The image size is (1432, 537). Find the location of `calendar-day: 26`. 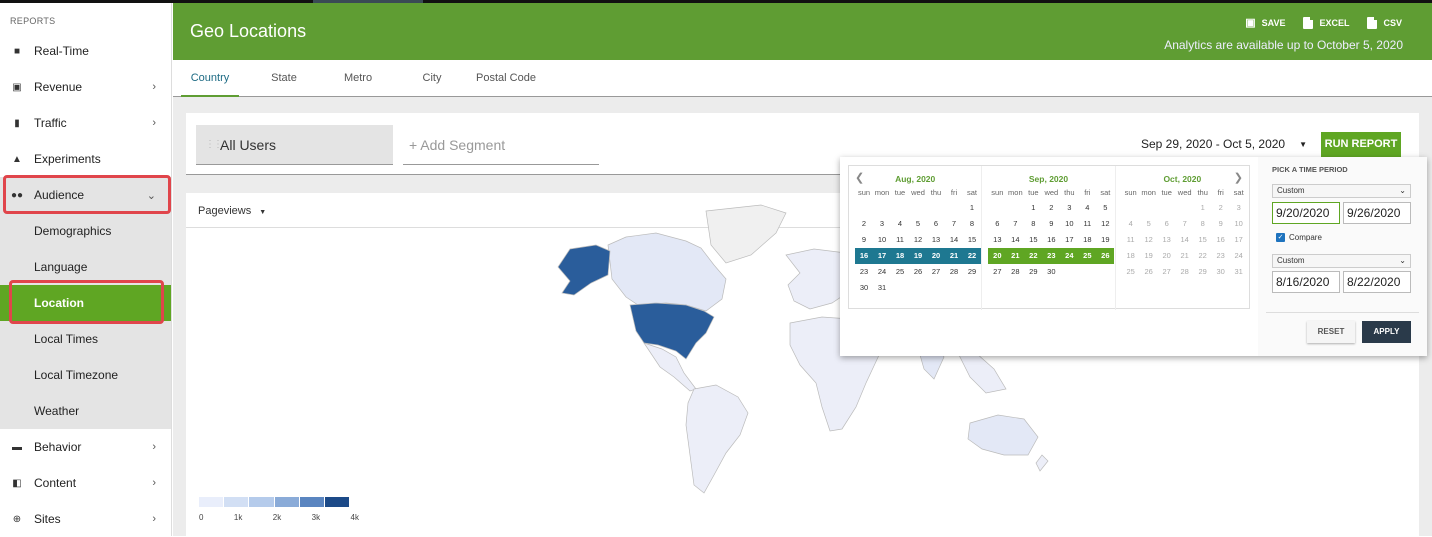

calendar-day: 26 is located at coordinates (1105, 256).